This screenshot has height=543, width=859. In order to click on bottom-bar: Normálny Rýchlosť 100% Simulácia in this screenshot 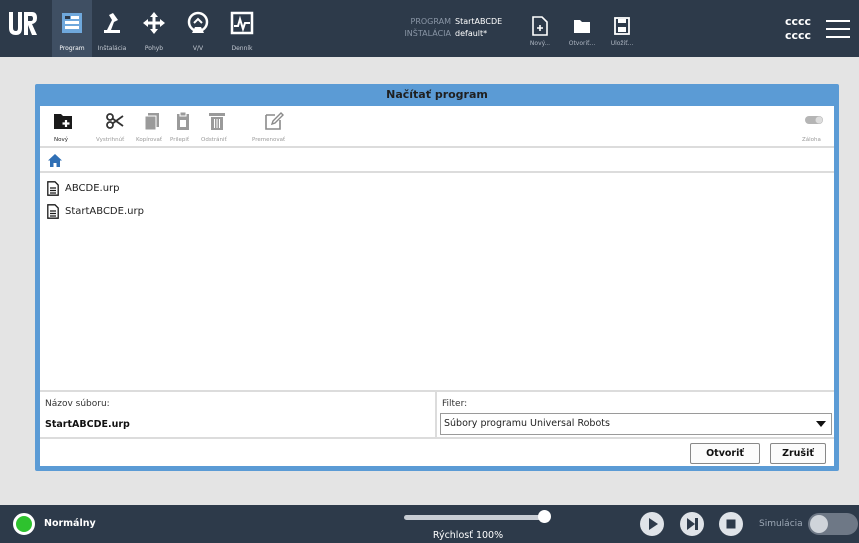, I will do `click(429, 524)`.